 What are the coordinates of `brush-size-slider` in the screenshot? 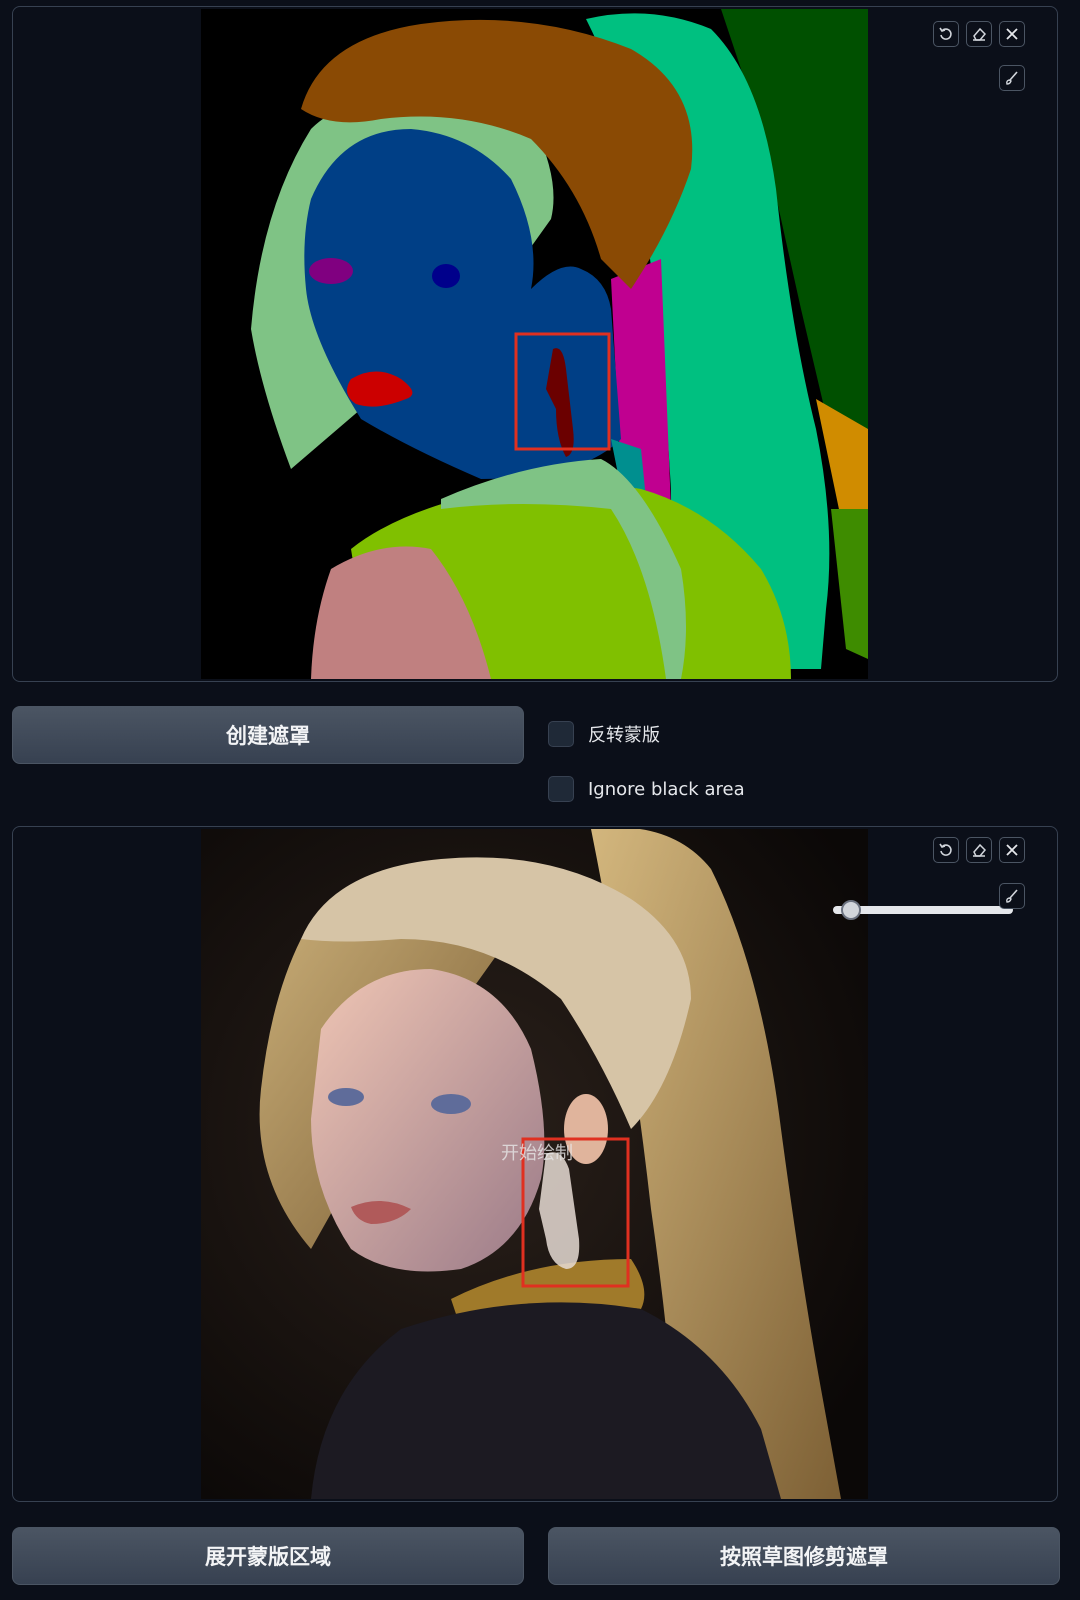 It's located at (923, 910).